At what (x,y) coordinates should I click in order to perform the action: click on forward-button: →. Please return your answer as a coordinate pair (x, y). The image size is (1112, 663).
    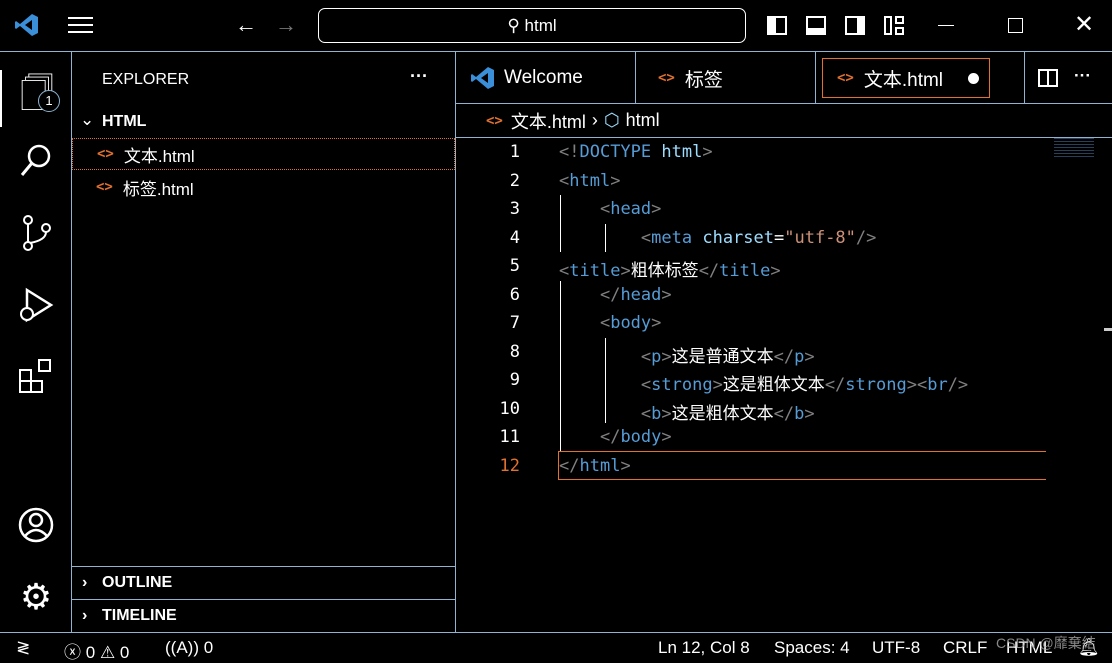
    Looking at the image, I should click on (286, 25).